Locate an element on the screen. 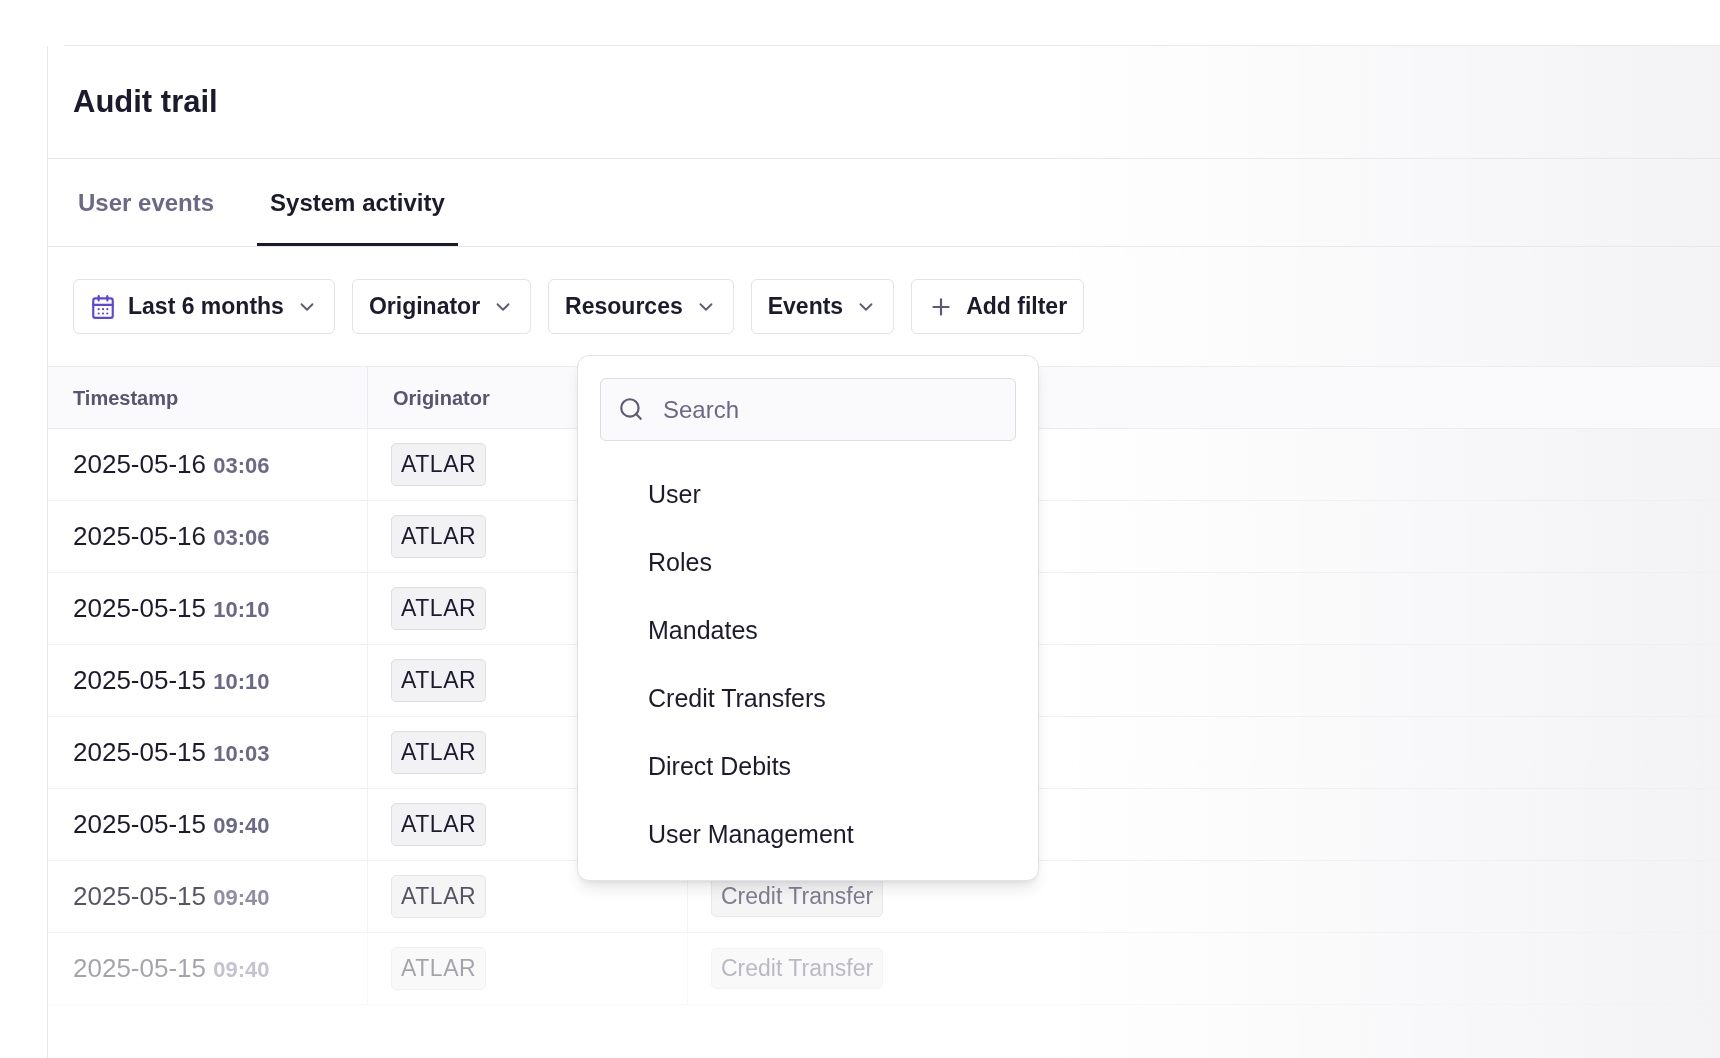  add-filter-button: Add filter is located at coordinates (998, 306).